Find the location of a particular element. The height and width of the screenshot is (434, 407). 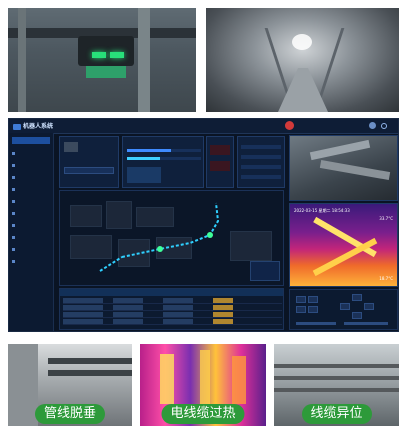

map-legend is located at coordinates (265, 271).